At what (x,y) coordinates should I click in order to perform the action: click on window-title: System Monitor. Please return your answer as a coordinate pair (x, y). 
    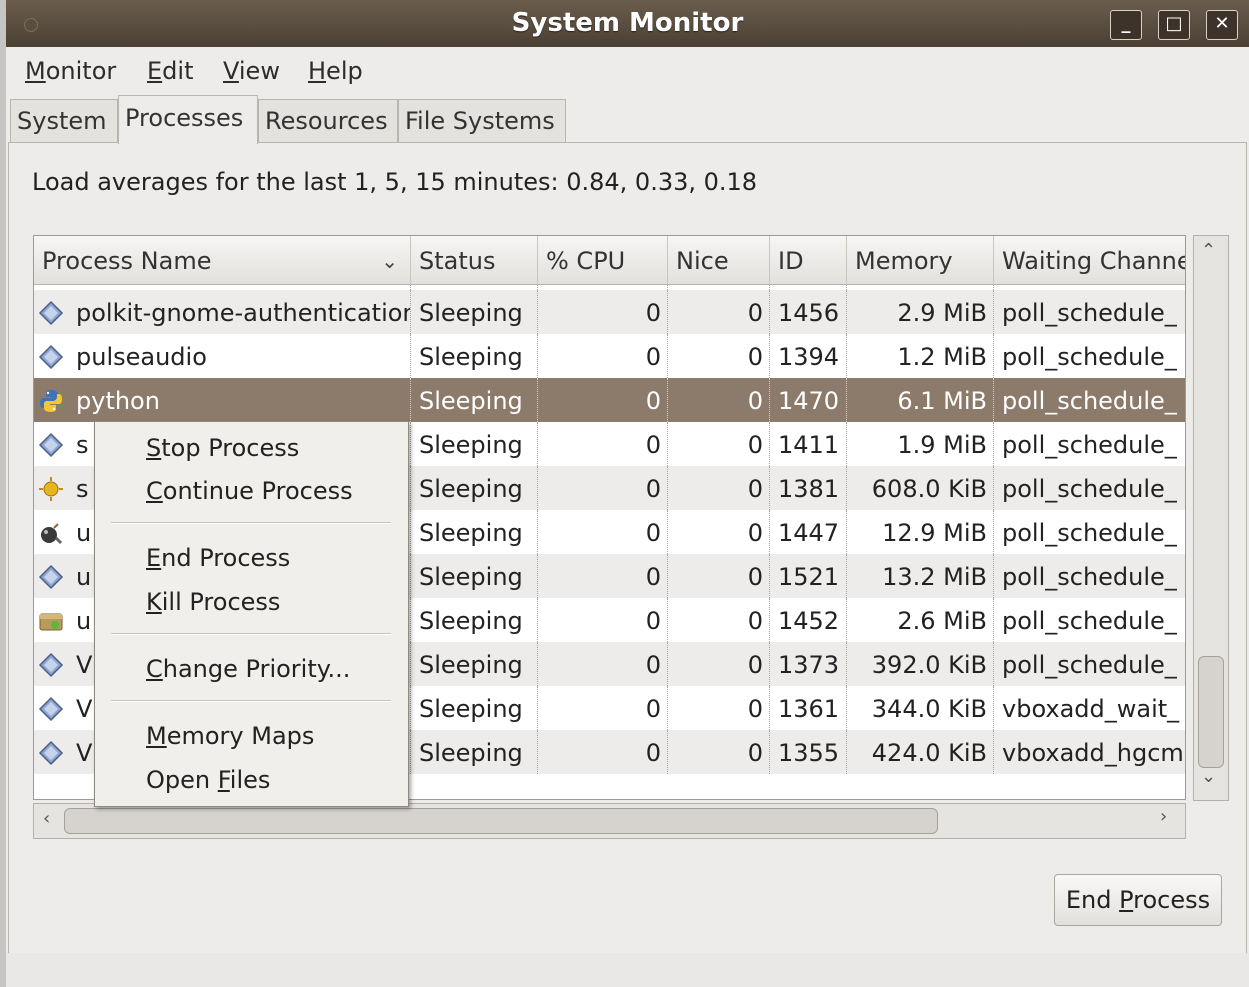
    Looking at the image, I should click on (627, 23).